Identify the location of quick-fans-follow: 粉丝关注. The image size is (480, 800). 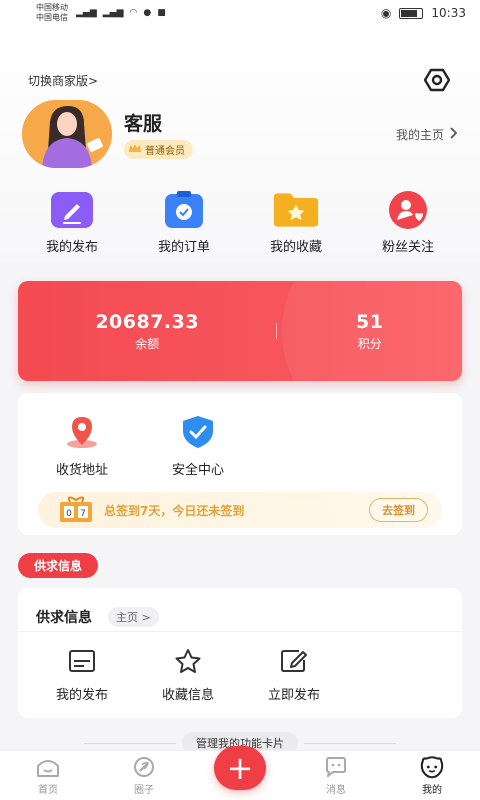
(408, 222).